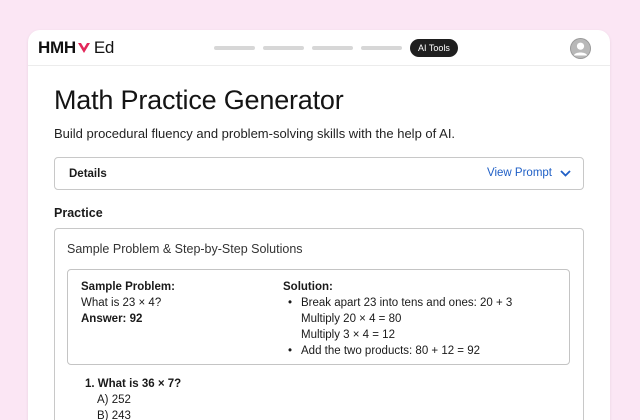 The image size is (640, 420). What do you see at coordinates (139, 414) in the screenshot?
I see `answer-option: B) 243` at bounding box center [139, 414].